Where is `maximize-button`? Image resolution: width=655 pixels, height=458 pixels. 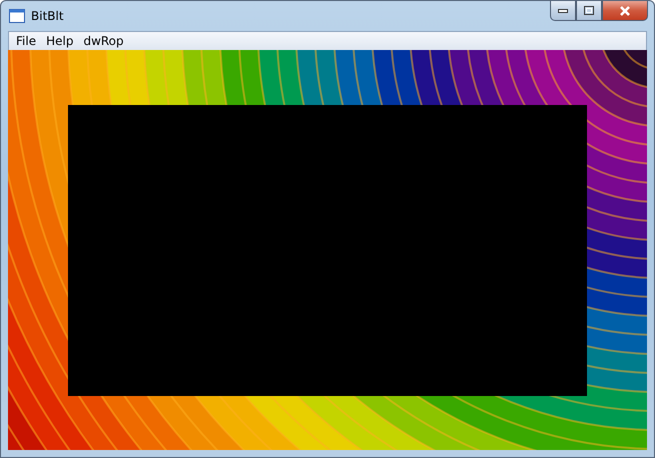
maximize-button is located at coordinates (589, 11).